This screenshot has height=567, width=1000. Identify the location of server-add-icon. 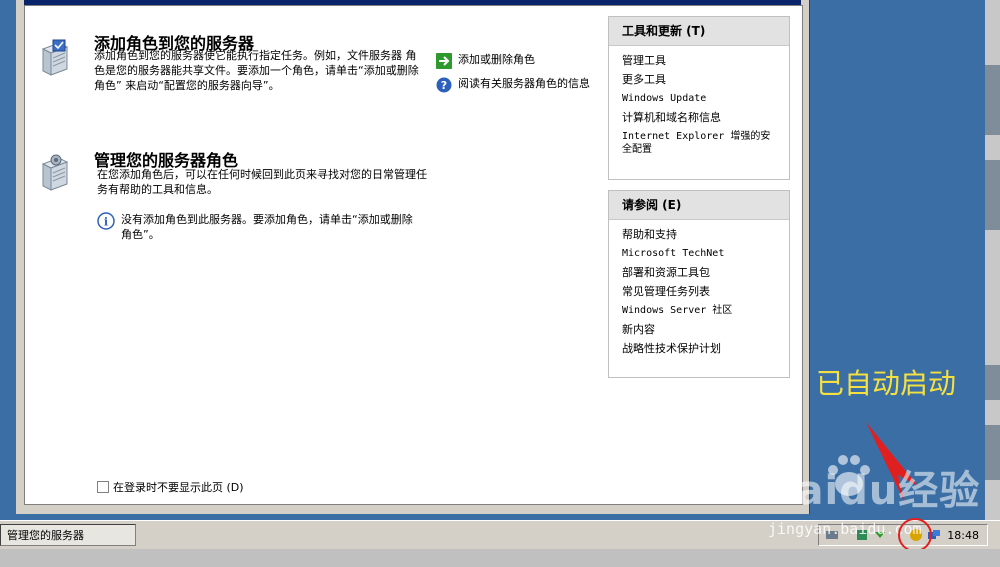
(55, 57).